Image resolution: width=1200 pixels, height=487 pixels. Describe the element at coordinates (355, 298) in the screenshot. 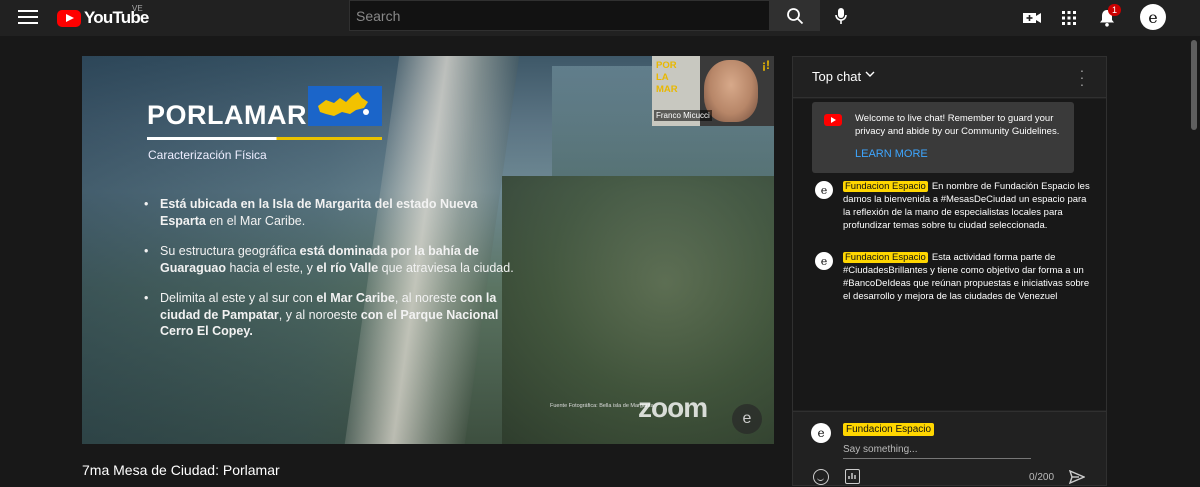

I see `bullet-segment: el Mar Caribe` at that location.